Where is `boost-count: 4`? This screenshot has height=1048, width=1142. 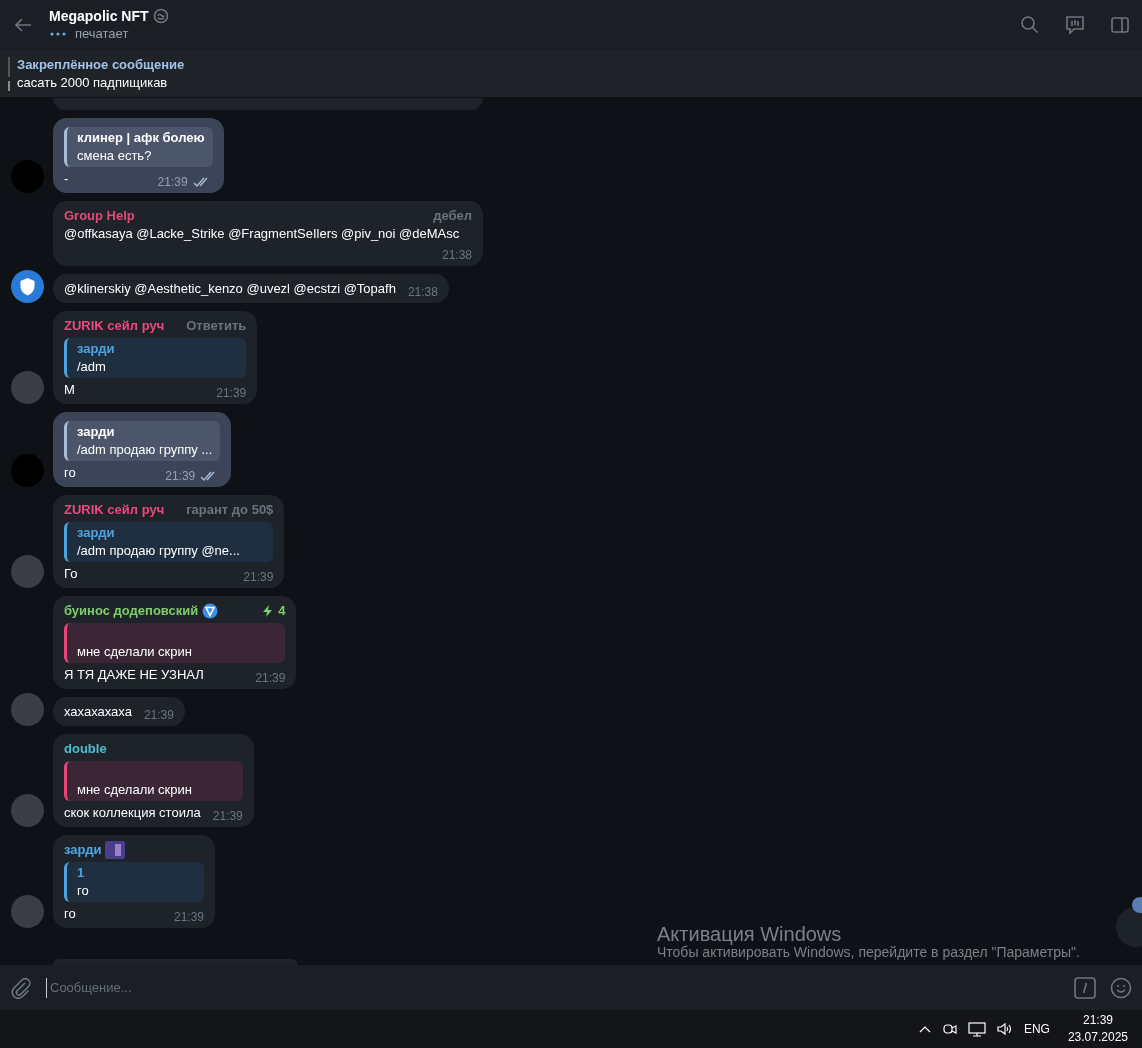 boost-count: 4 is located at coordinates (282, 611).